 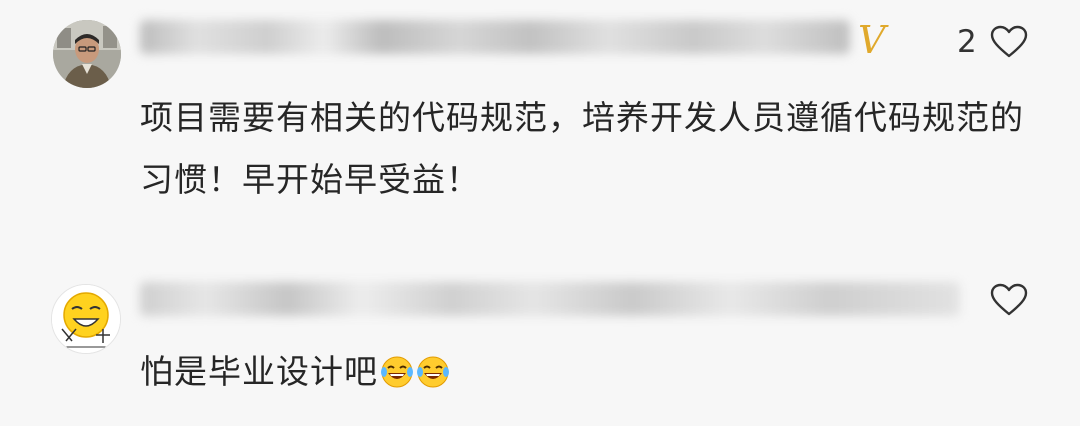 What do you see at coordinates (540, 375) in the screenshot?
I see `comment-text: 怕是毕业设计吧` at bounding box center [540, 375].